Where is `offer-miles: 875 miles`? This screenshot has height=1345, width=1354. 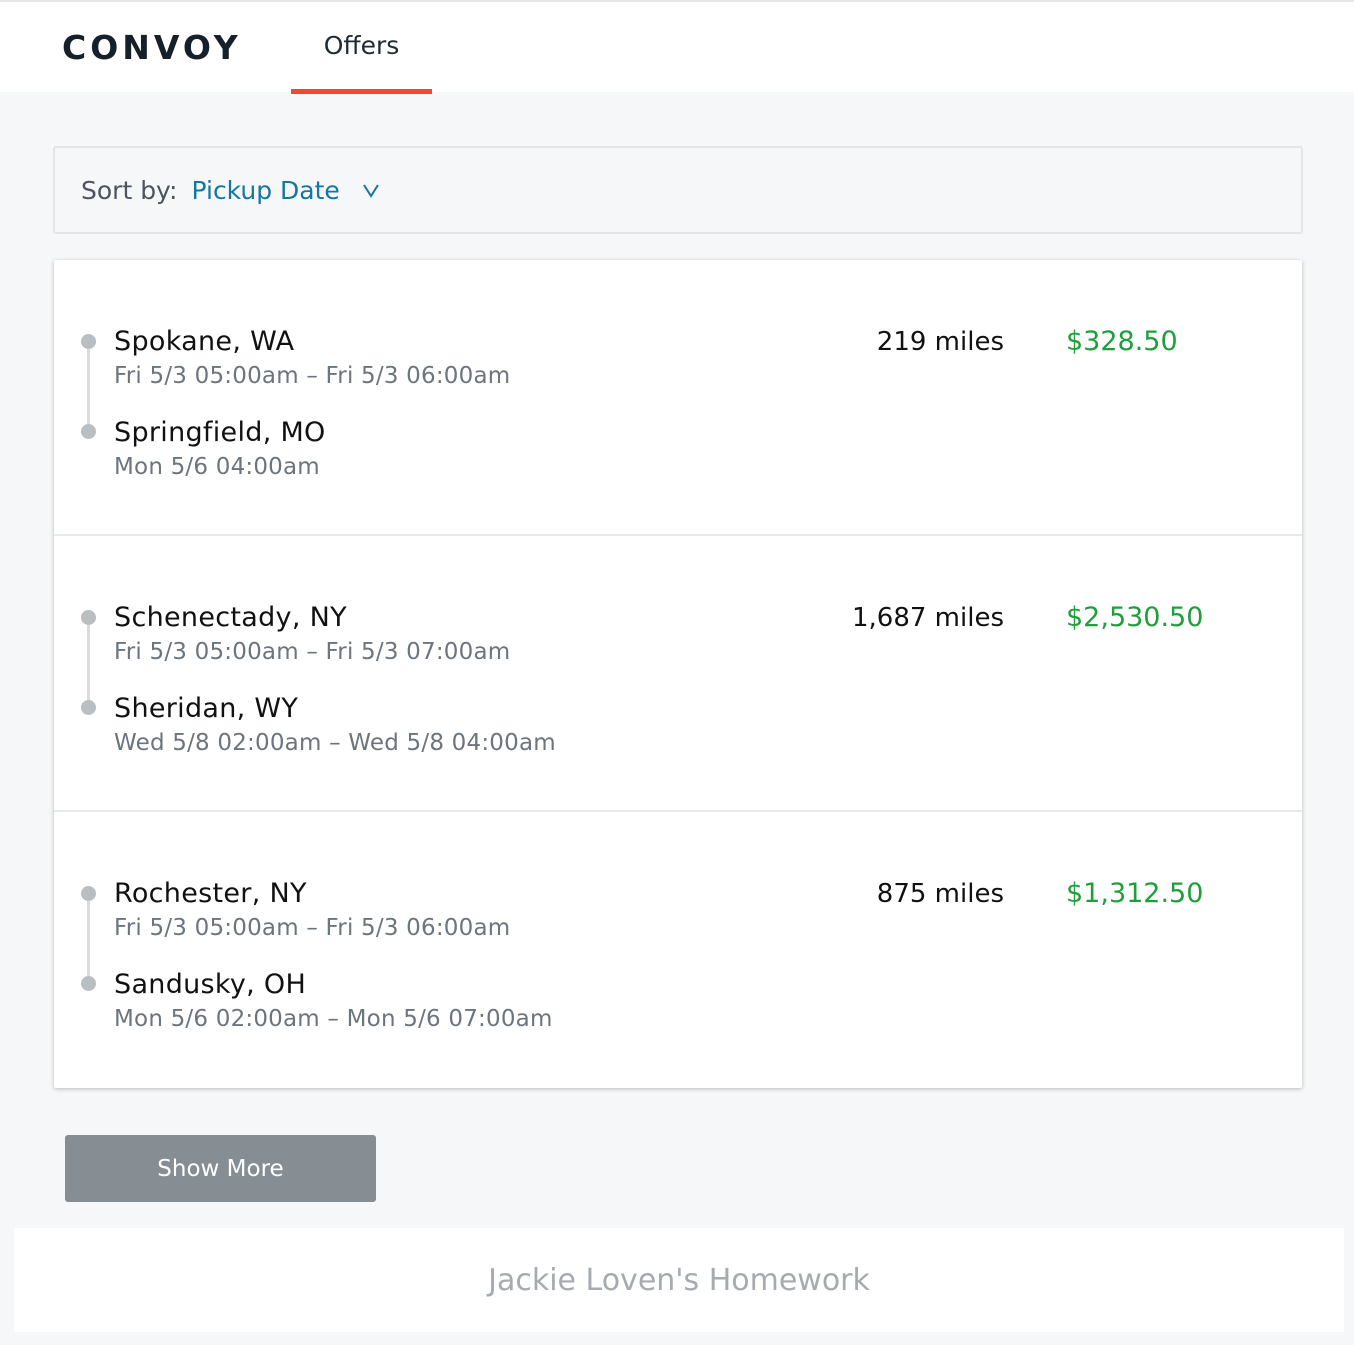
offer-miles: 875 miles is located at coordinates (940, 894).